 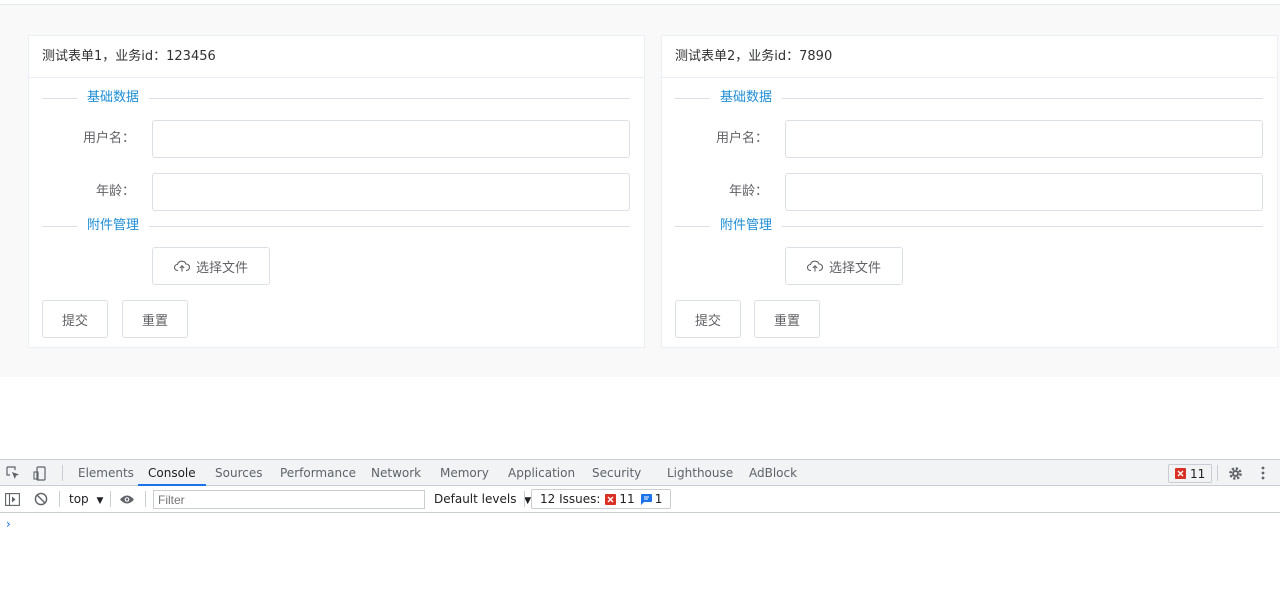 What do you see at coordinates (396, 473) in the screenshot?
I see `tab-network: Network` at bounding box center [396, 473].